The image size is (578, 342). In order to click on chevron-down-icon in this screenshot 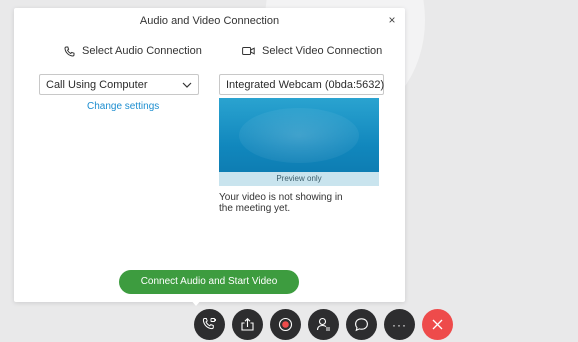, I will do `click(187, 85)`.